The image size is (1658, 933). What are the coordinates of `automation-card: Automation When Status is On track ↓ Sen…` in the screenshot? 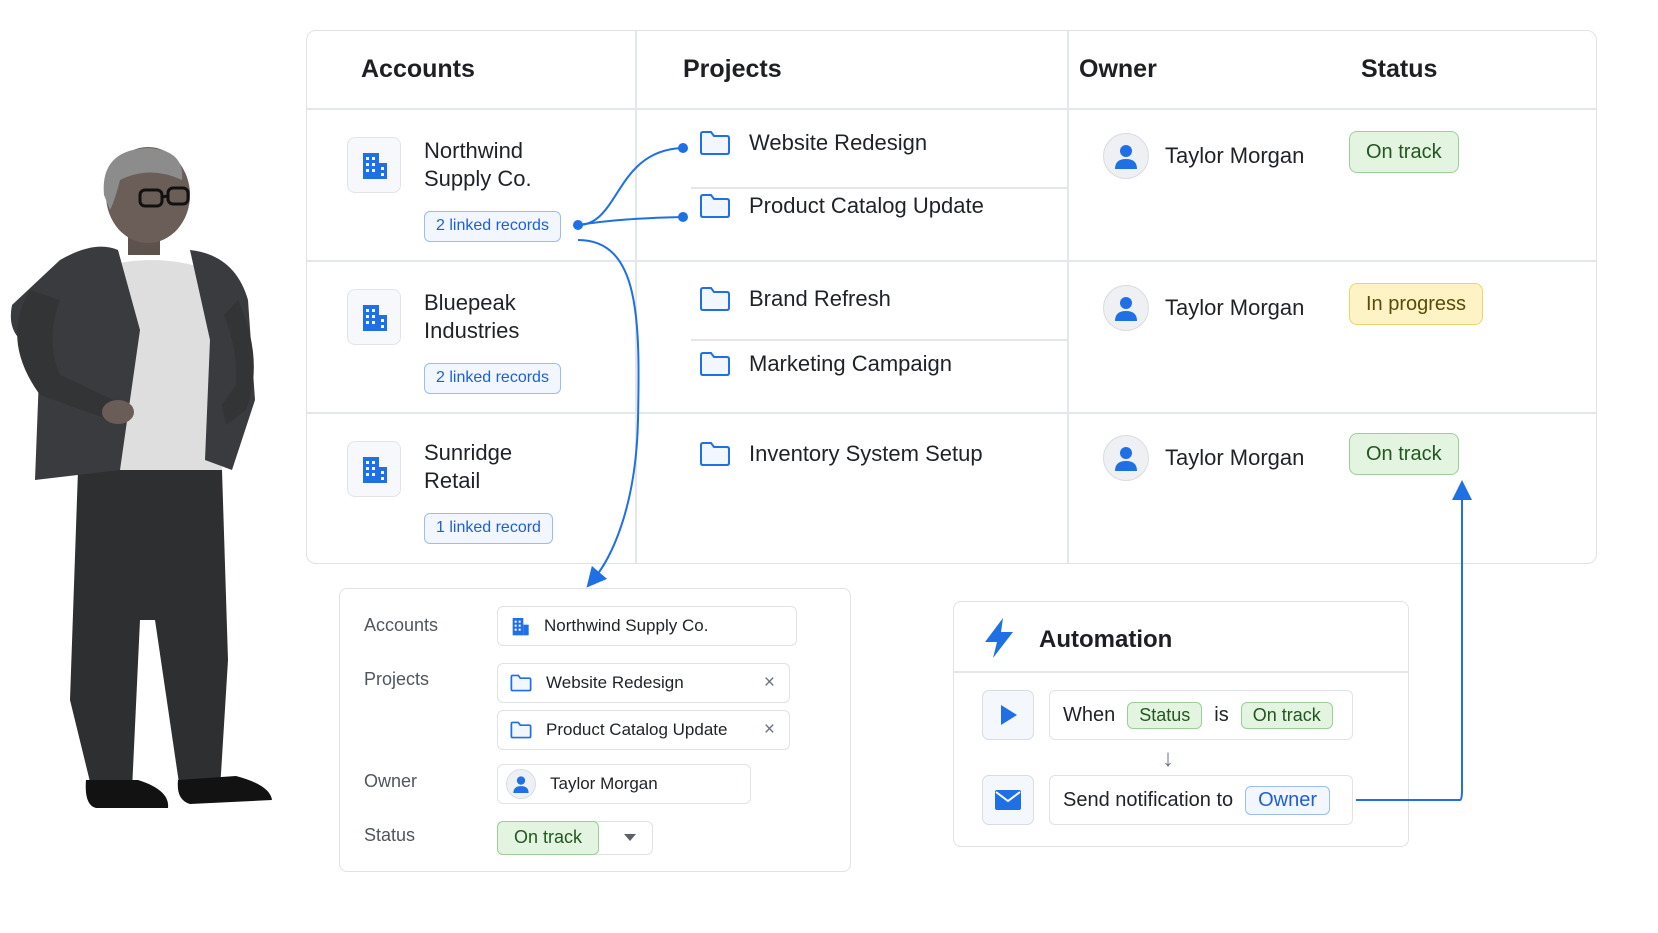 It's located at (1181, 724).